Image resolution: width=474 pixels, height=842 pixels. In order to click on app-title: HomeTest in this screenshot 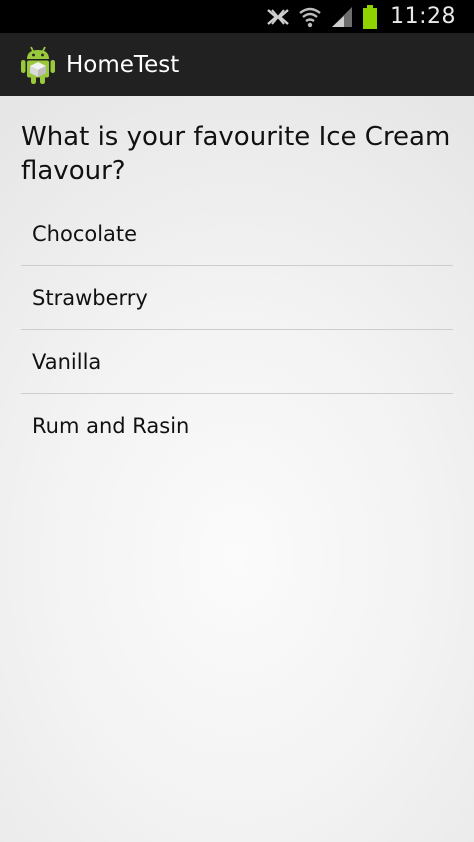, I will do `click(123, 64)`.